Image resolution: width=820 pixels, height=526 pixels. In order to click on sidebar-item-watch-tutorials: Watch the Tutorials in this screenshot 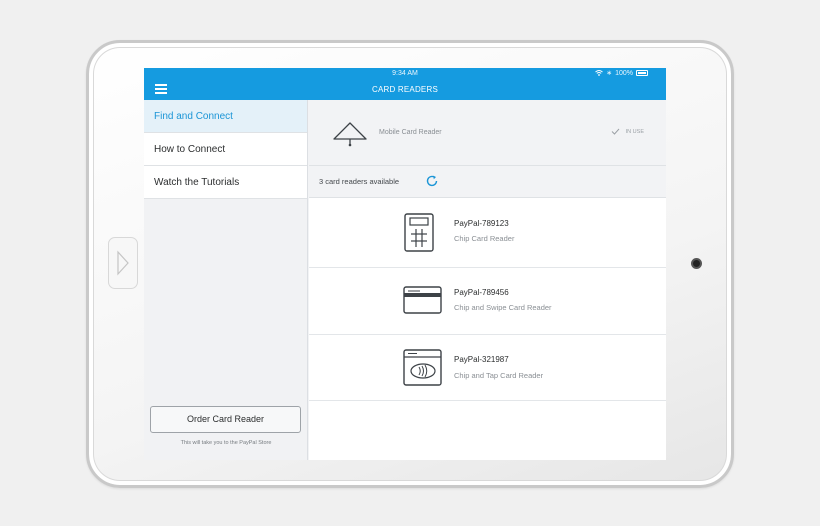, I will do `click(225, 182)`.